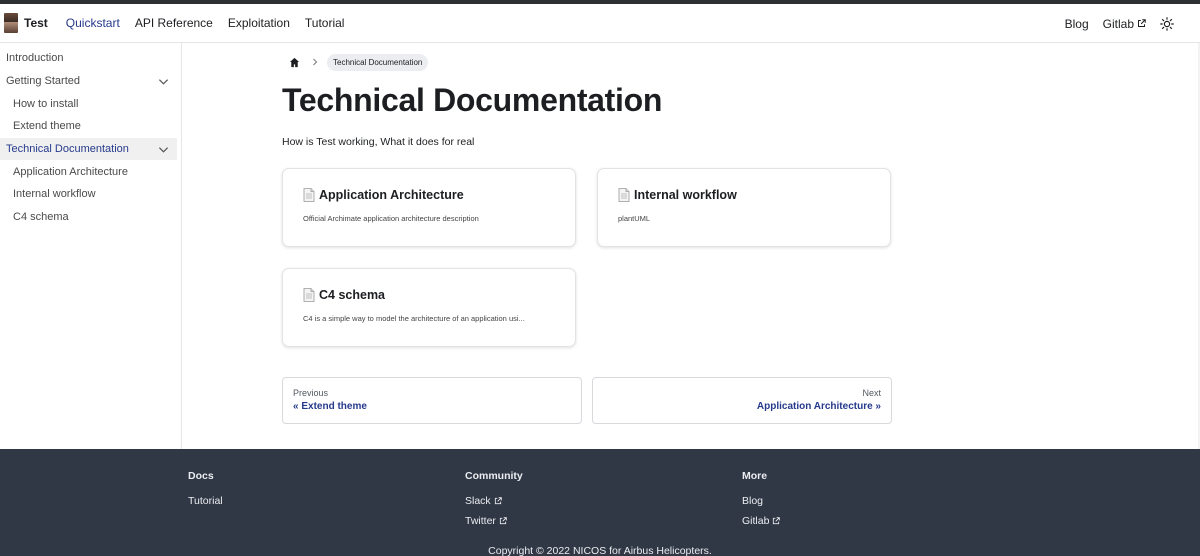  I want to click on brand-title: Test, so click(36, 23).